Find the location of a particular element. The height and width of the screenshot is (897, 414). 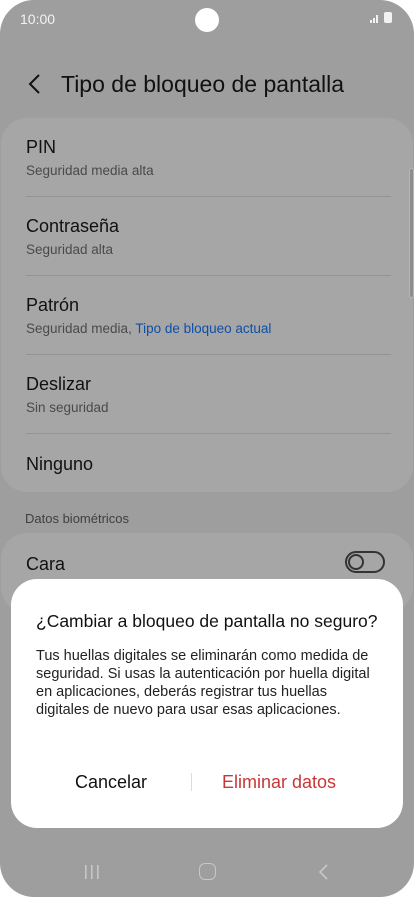

option-none: Ninguno is located at coordinates (207, 463).